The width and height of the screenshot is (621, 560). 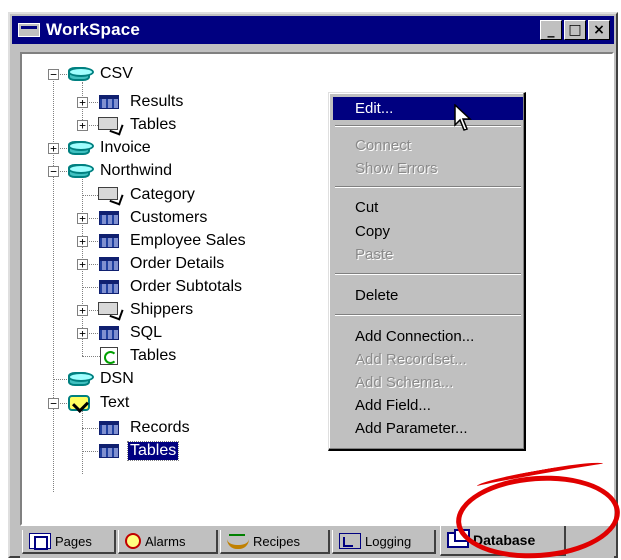 I want to click on tree-item-employee-sales: Employee Sales, so click(x=172, y=241).